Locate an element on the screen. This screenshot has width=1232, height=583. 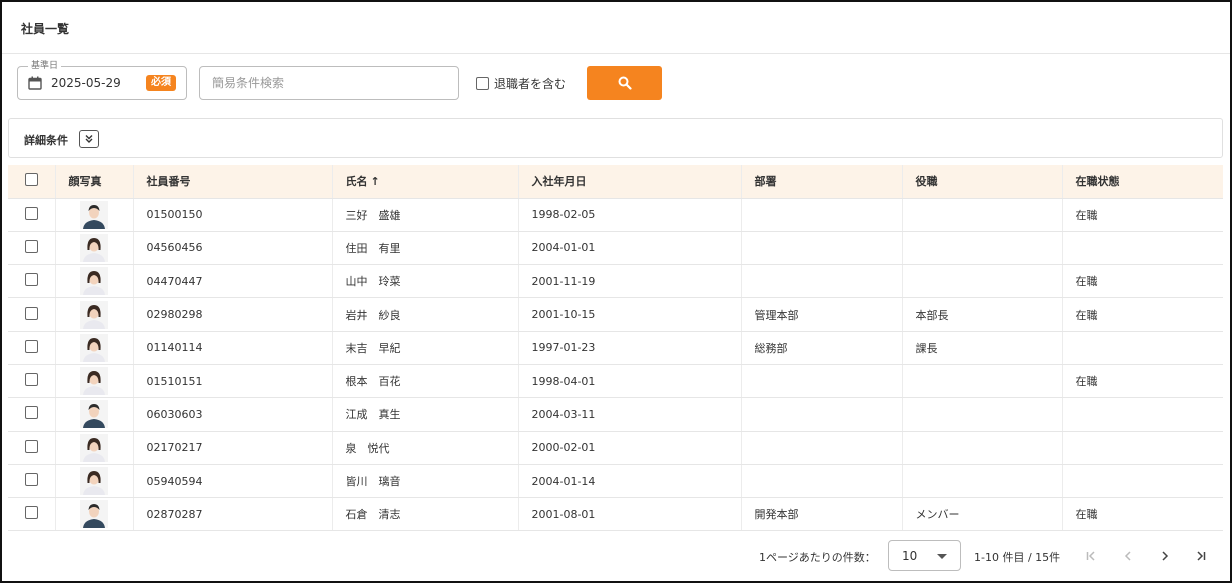
table-row: 01140114 末吉 早紀 1997-01-23 総務部 課長 is located at coordinates (615, 348).